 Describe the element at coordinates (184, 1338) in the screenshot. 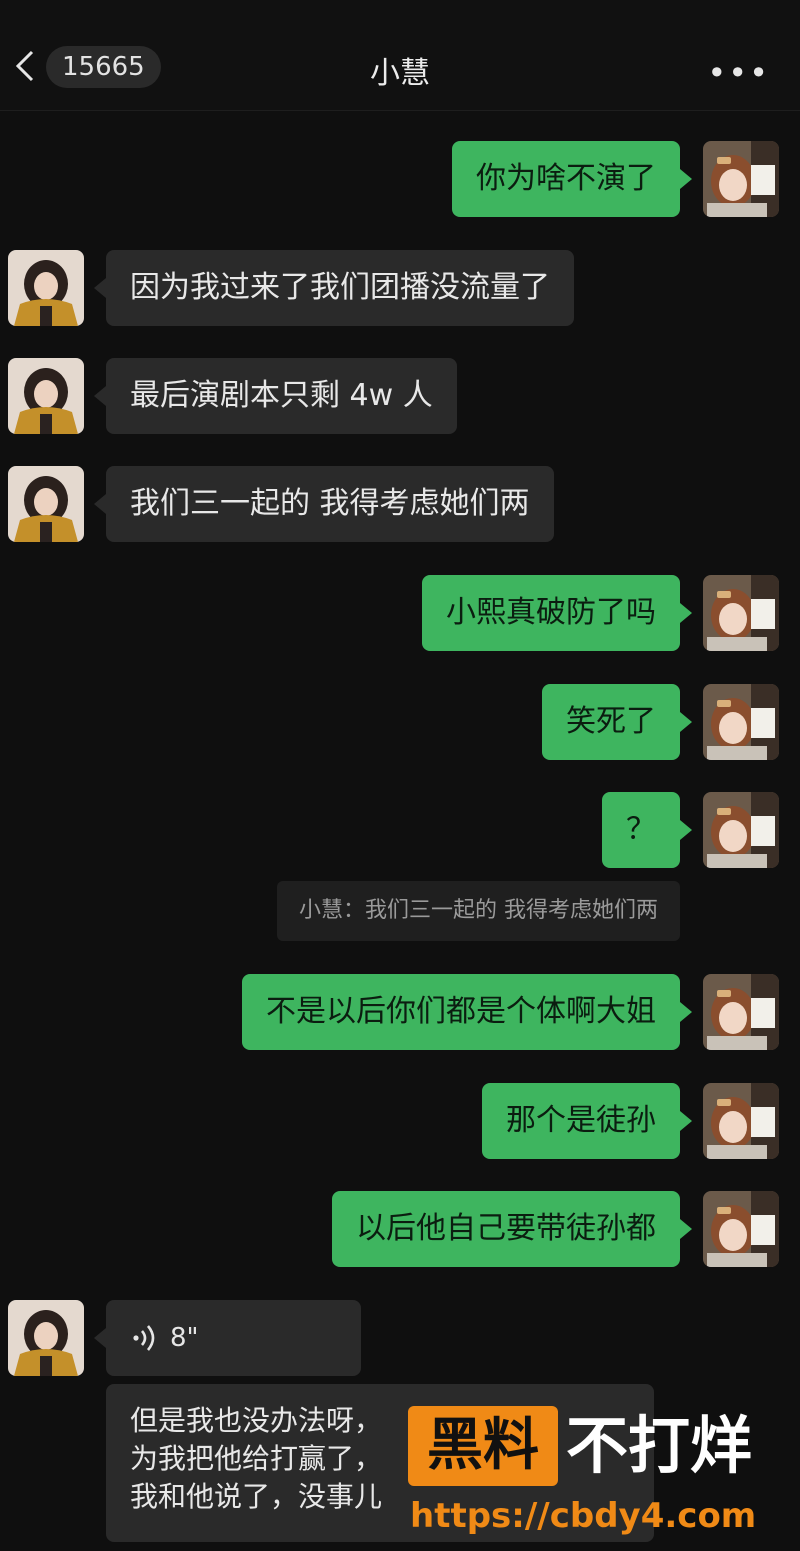

I see `voice-duration: 8"` at that location.